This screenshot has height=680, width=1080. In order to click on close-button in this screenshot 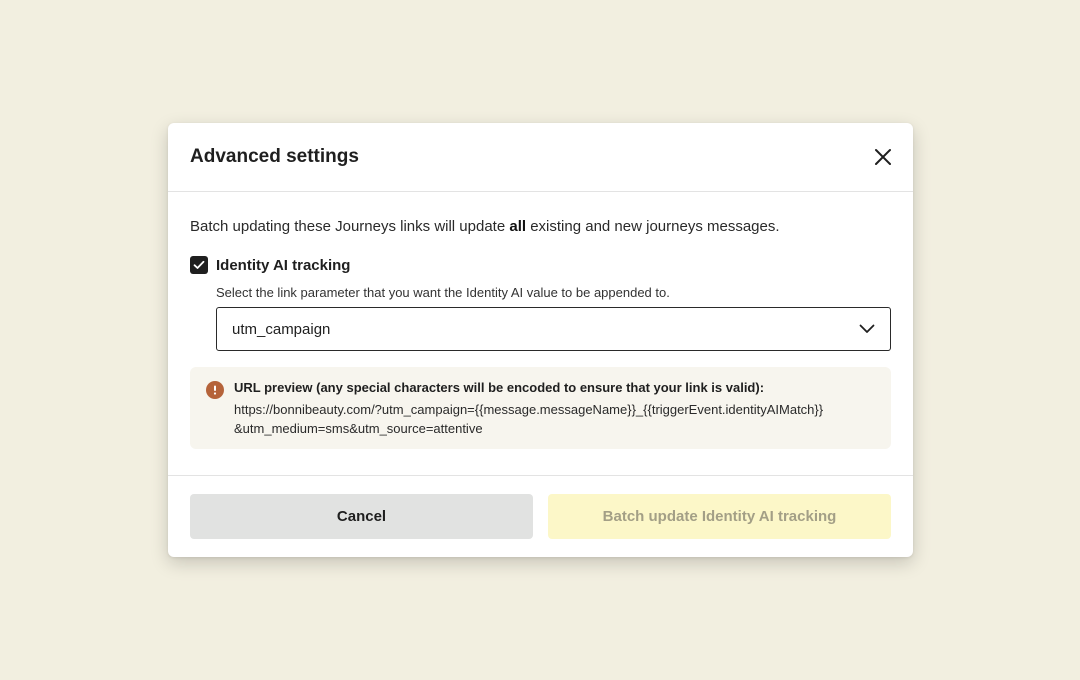, I will do `click(883, 157)`.